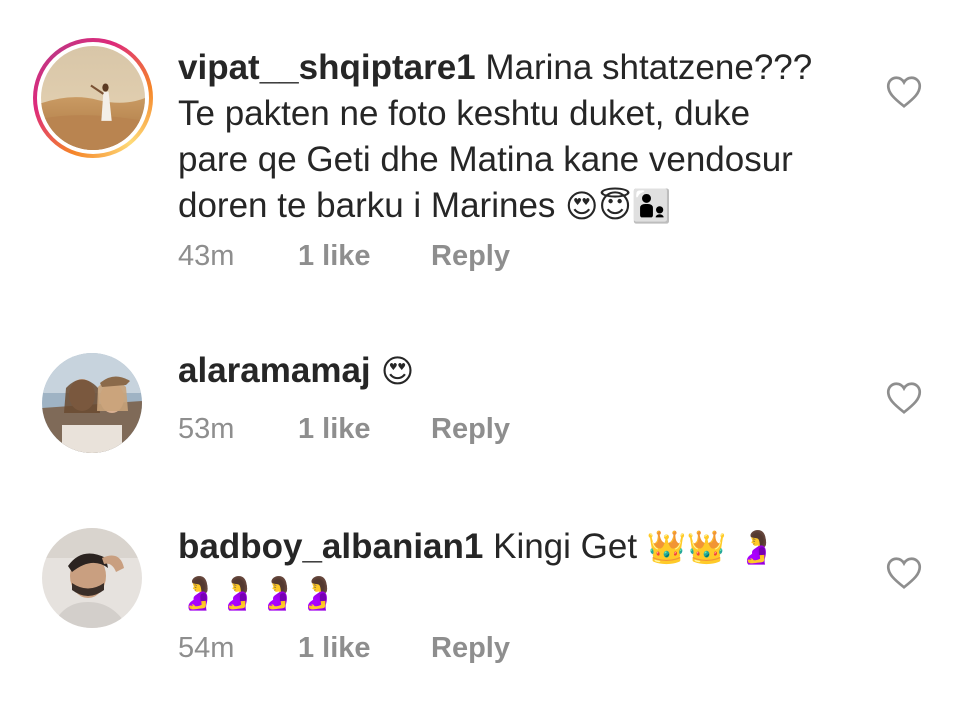  I want to click on desert-photo-avatar-icon, so click(93, 98).